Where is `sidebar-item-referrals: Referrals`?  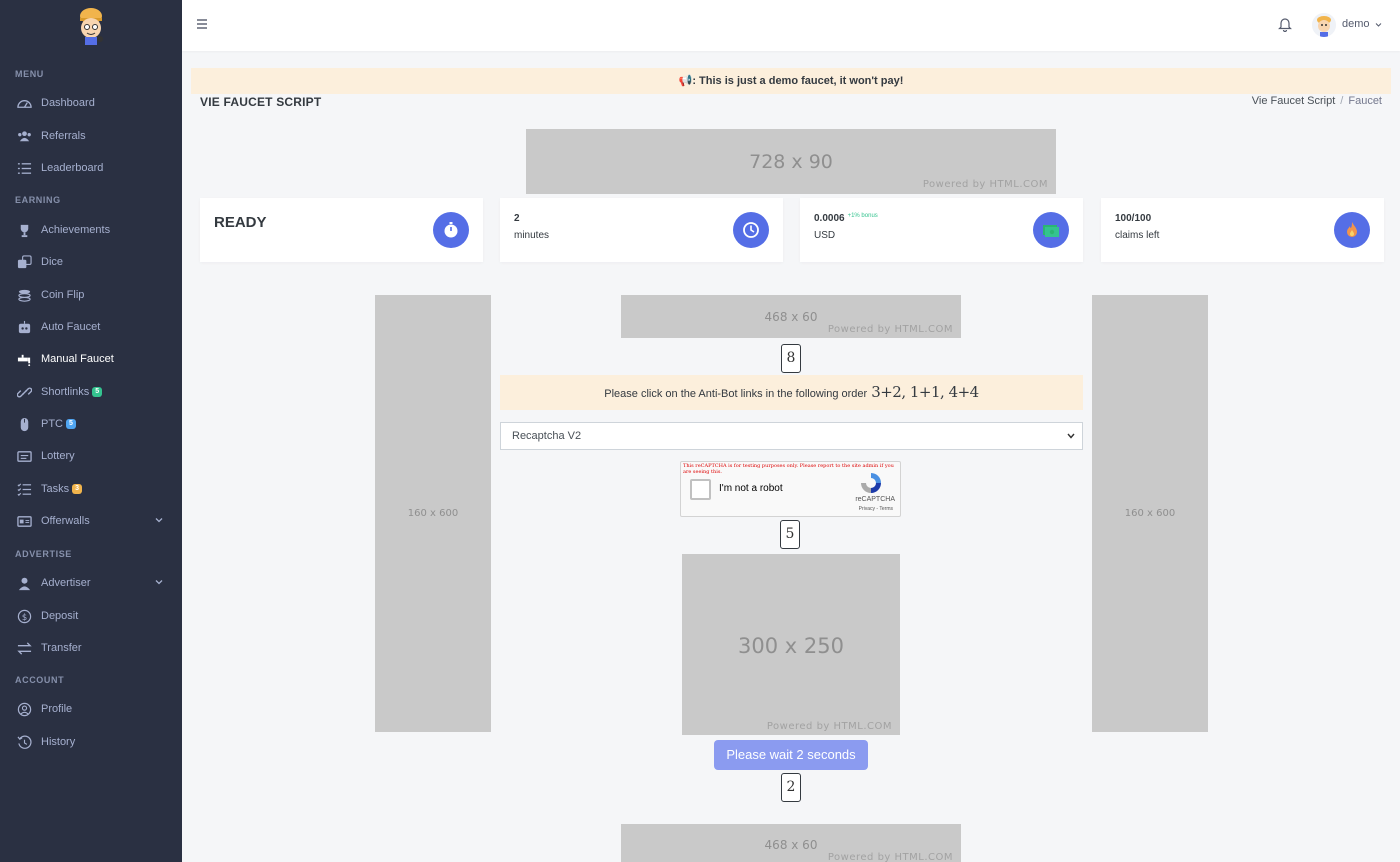
sidebar-item-referrals: Referrals is located at coordinates (91, 136).